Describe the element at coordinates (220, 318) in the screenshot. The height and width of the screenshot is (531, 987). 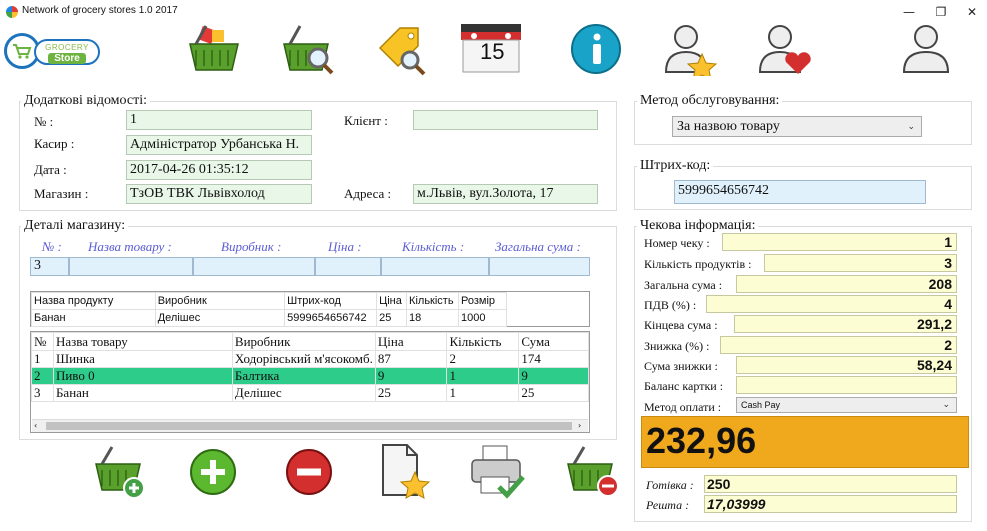
I see `product-cell: Делішес` at that location.